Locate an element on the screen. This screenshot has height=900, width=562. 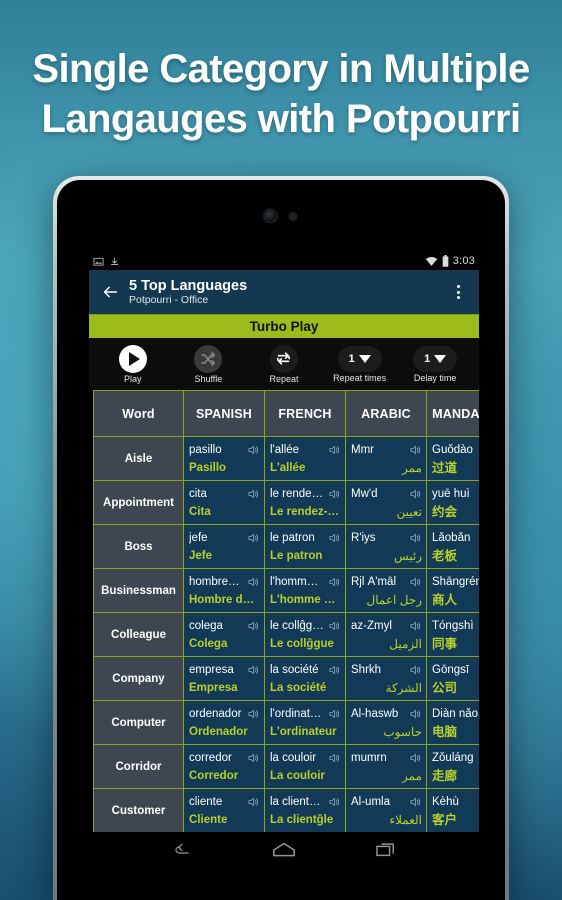
spanish-cell: pasillo Pasillo is located at coordinates (224, 458).